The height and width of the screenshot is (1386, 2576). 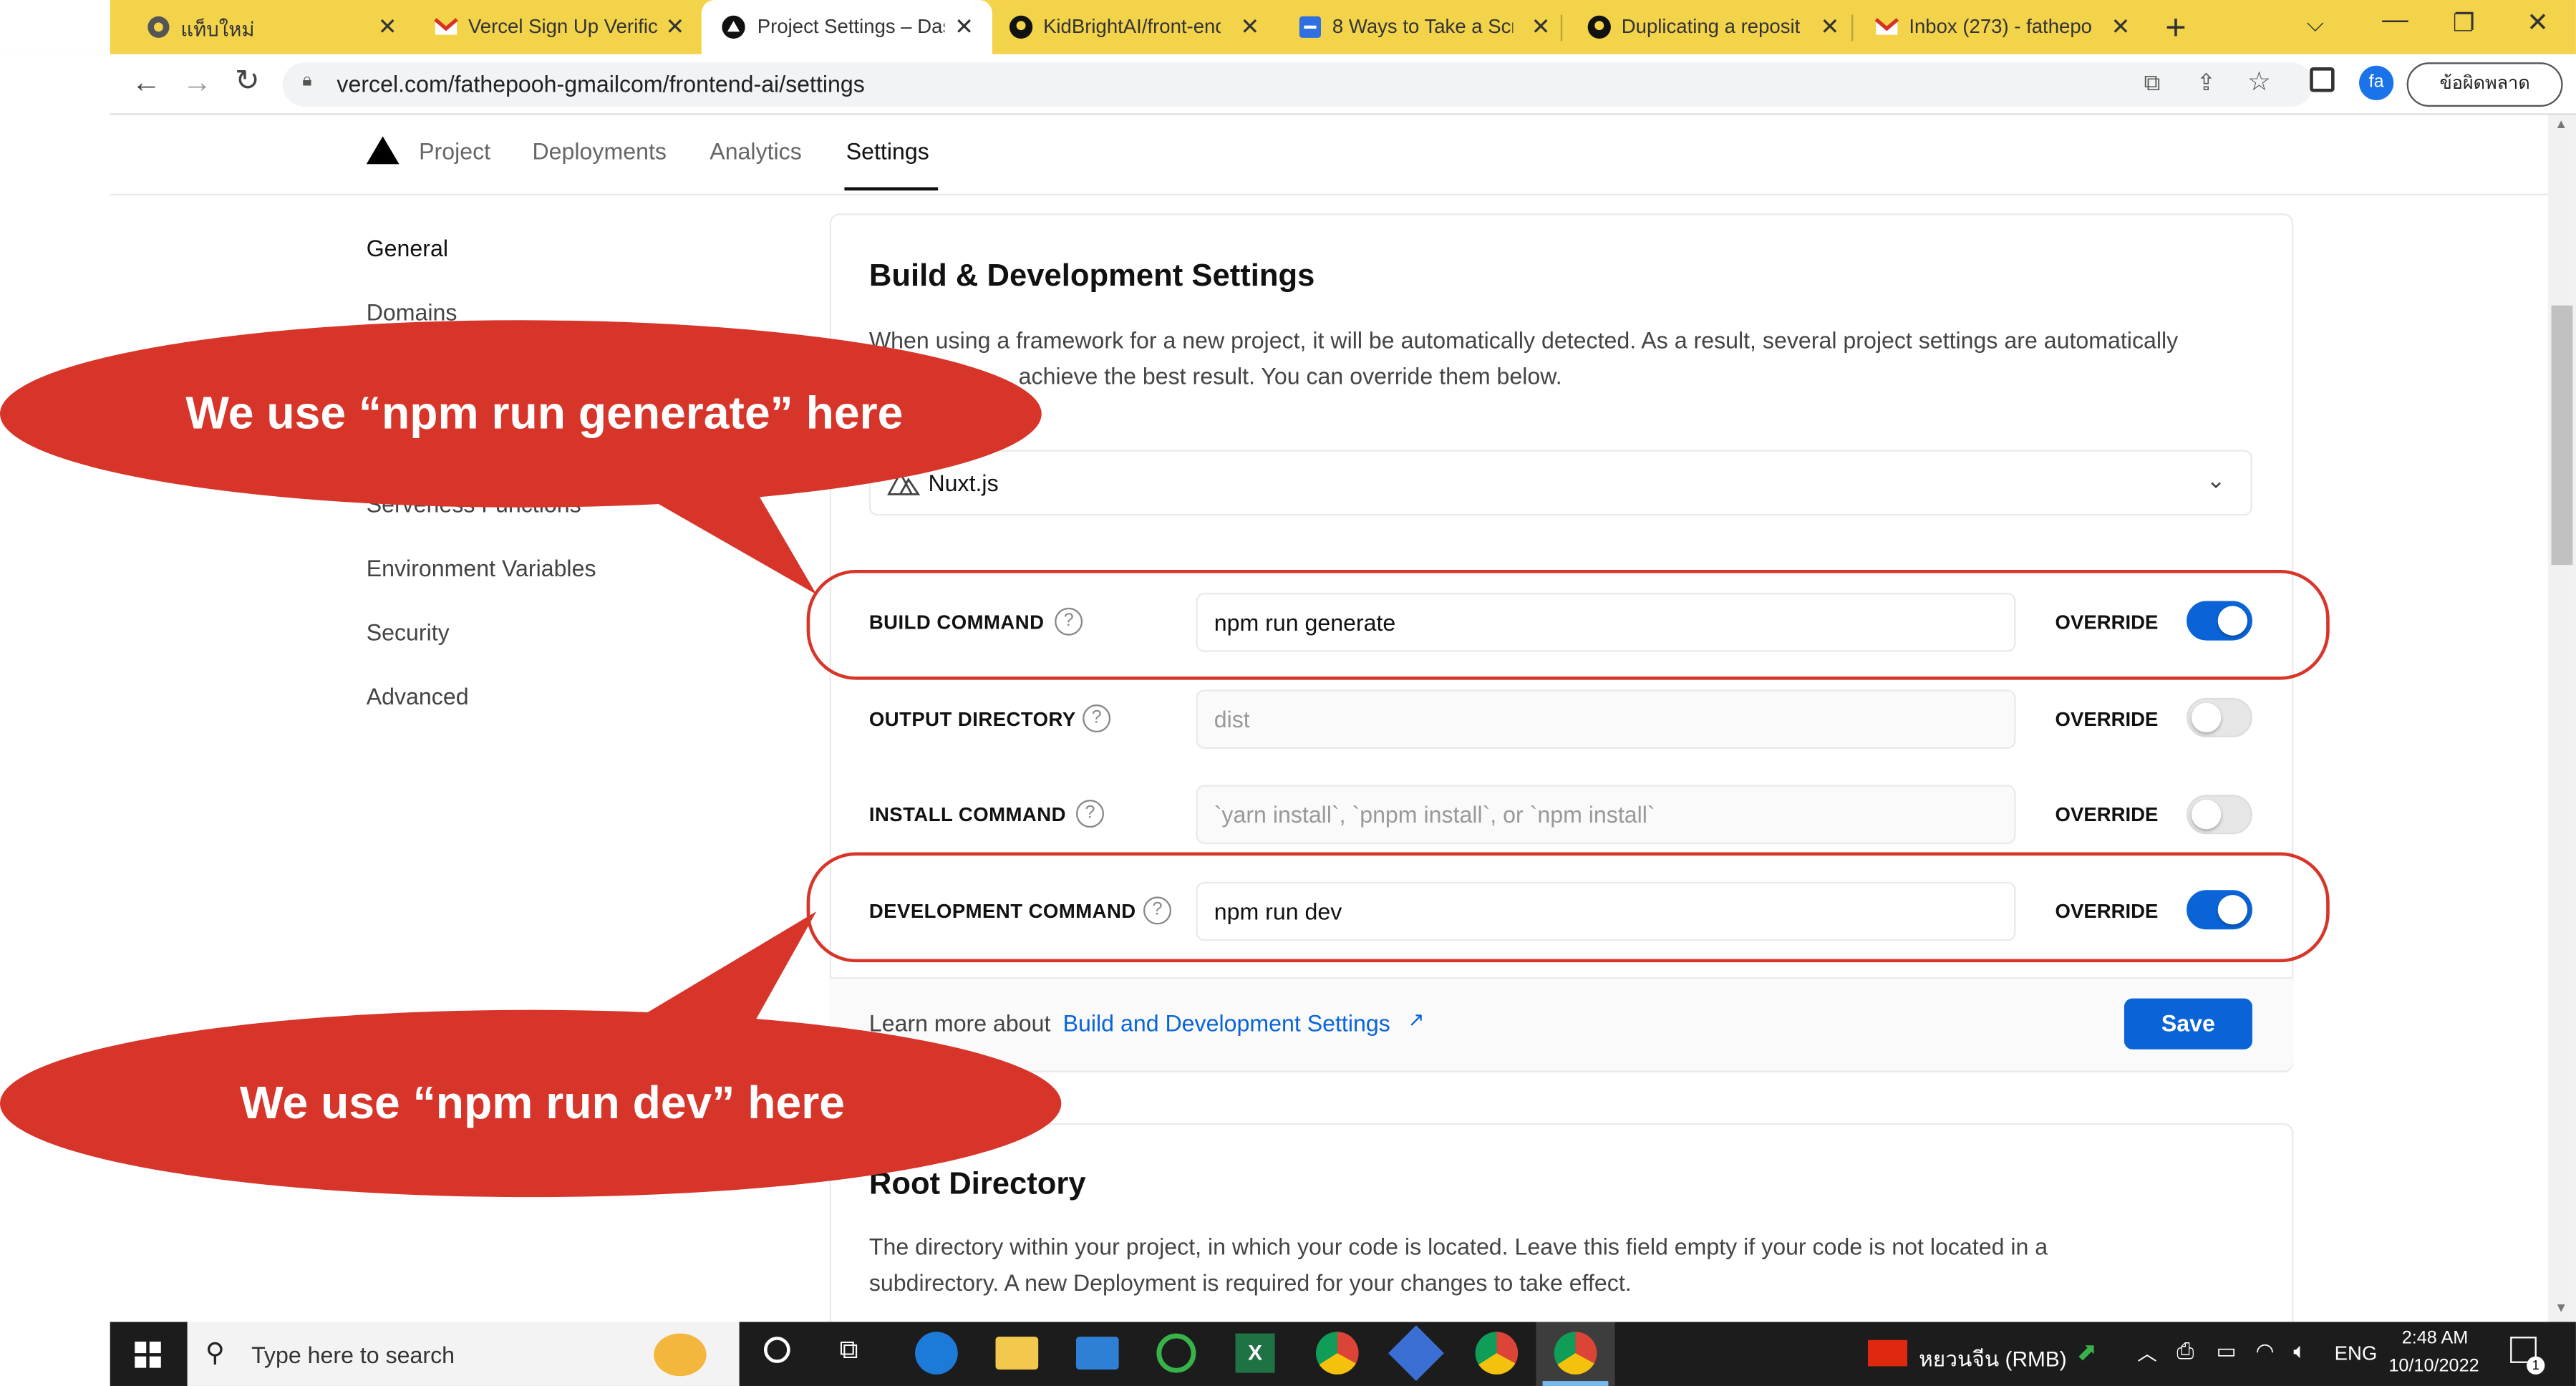 What do you see at coordinates (2562, 718) in the screenshot?
I see `page-scrollbar` at bounding box center [2562, 718].